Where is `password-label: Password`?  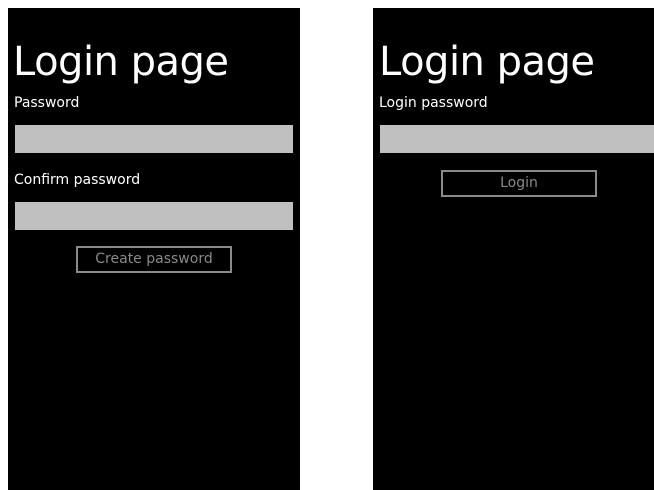
password-label: Password is located at coordinates (47, 103).